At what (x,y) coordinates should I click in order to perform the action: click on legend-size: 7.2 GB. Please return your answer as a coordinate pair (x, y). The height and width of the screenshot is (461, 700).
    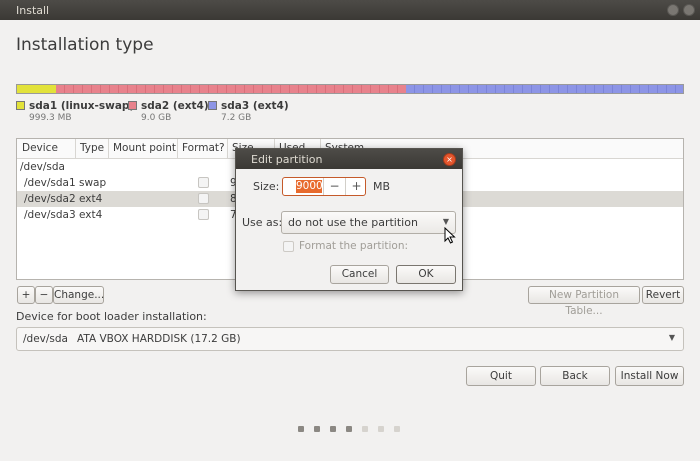
    Looking at the image, I should click on (236, 118).